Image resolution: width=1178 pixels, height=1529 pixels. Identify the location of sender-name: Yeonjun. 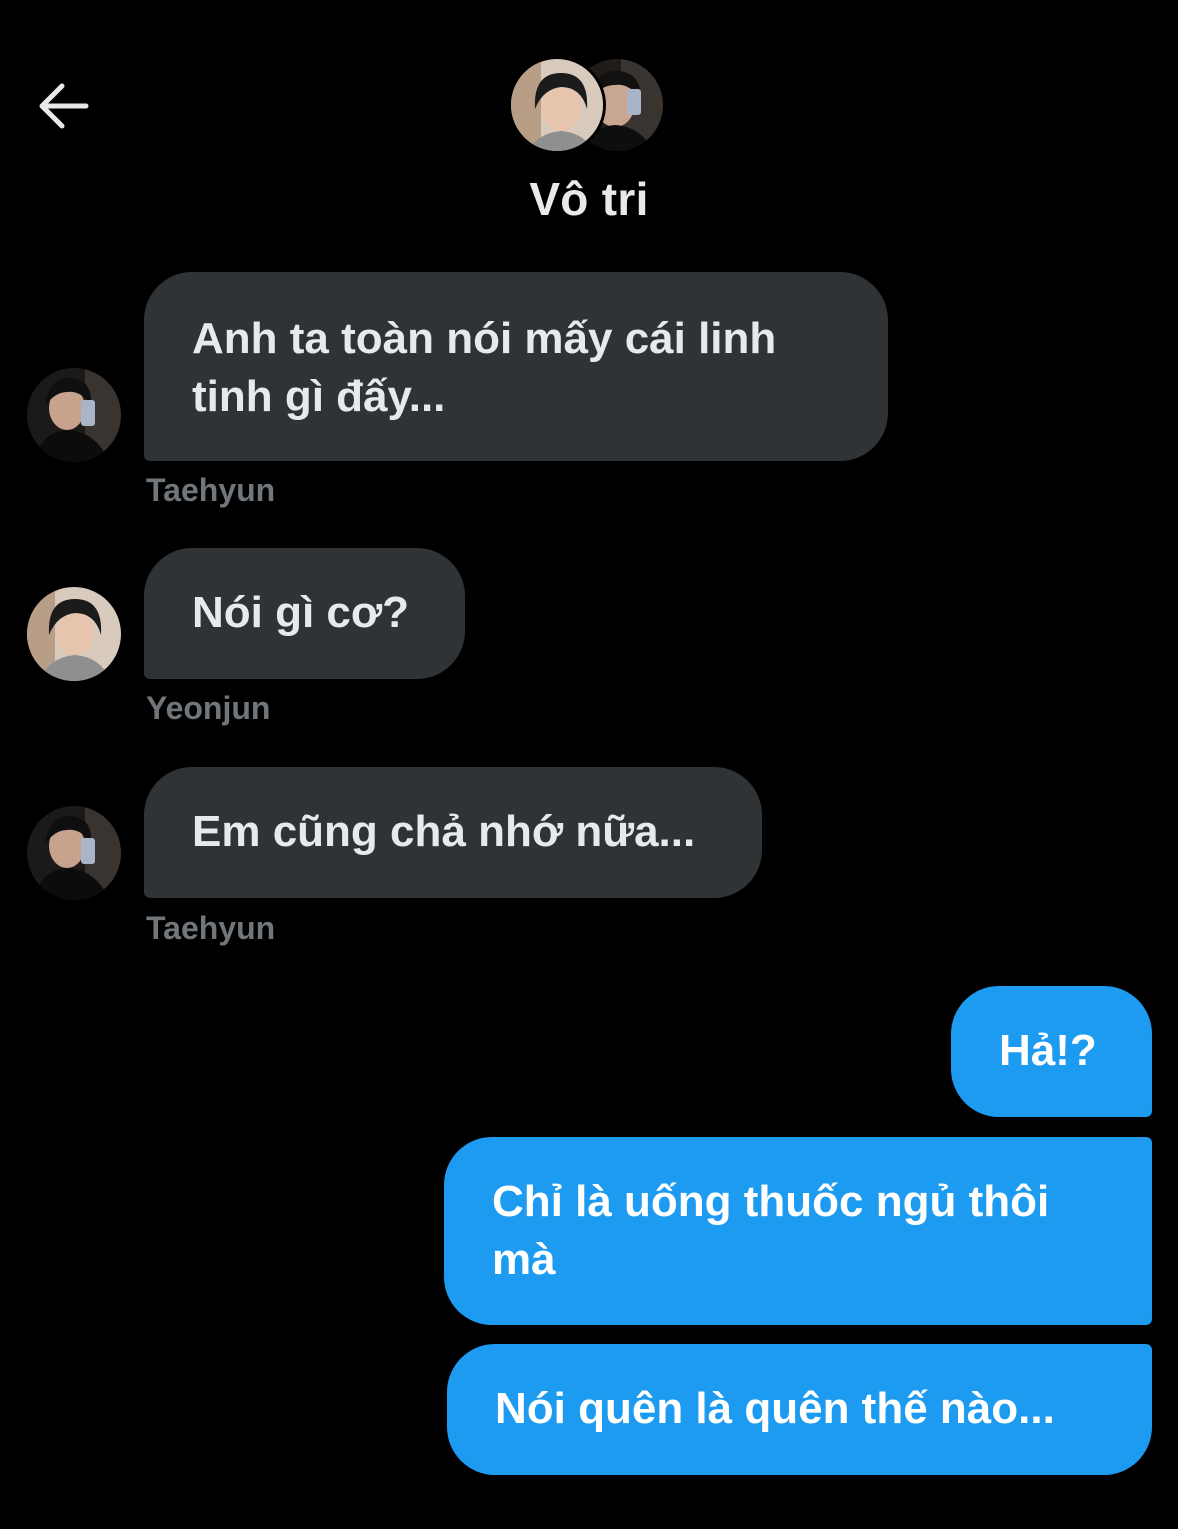
(208, 708).